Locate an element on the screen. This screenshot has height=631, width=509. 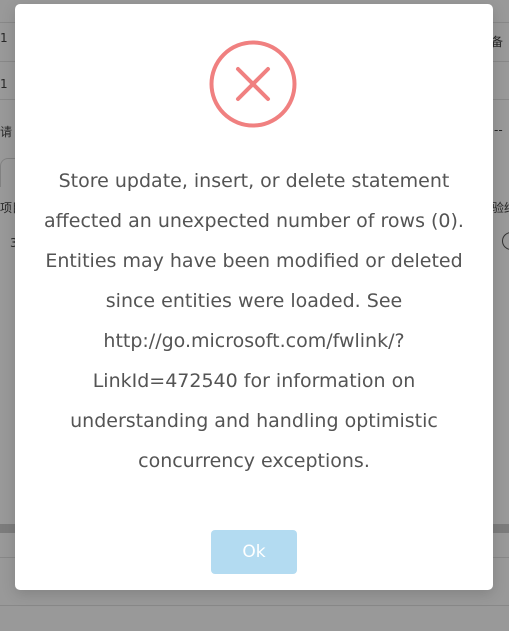
ok-button: Ok is located at coordinates (254, 552).